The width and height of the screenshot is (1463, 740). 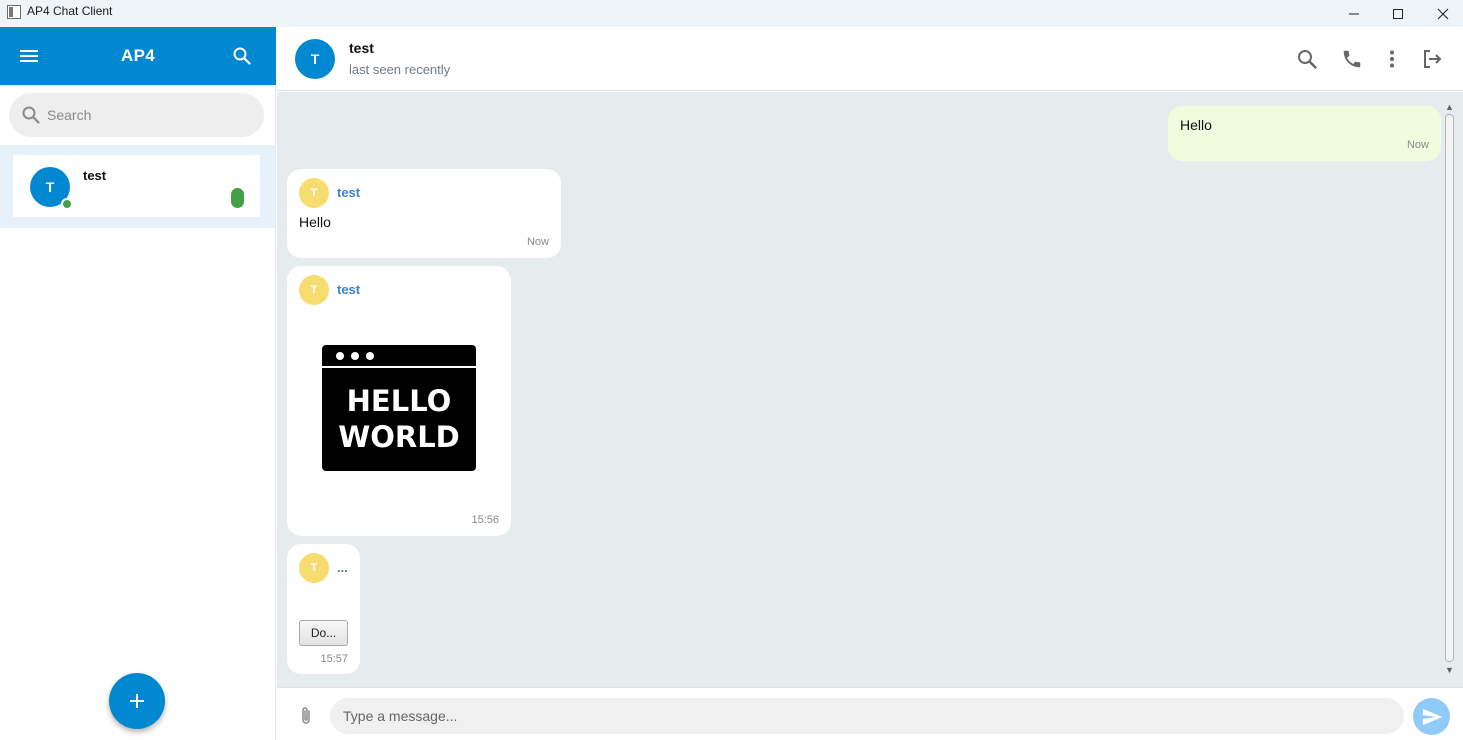 What do you see at coordinates (1352, 59) in the screenshot?
I see `phone-icon` at bounding box center [1352, 59].